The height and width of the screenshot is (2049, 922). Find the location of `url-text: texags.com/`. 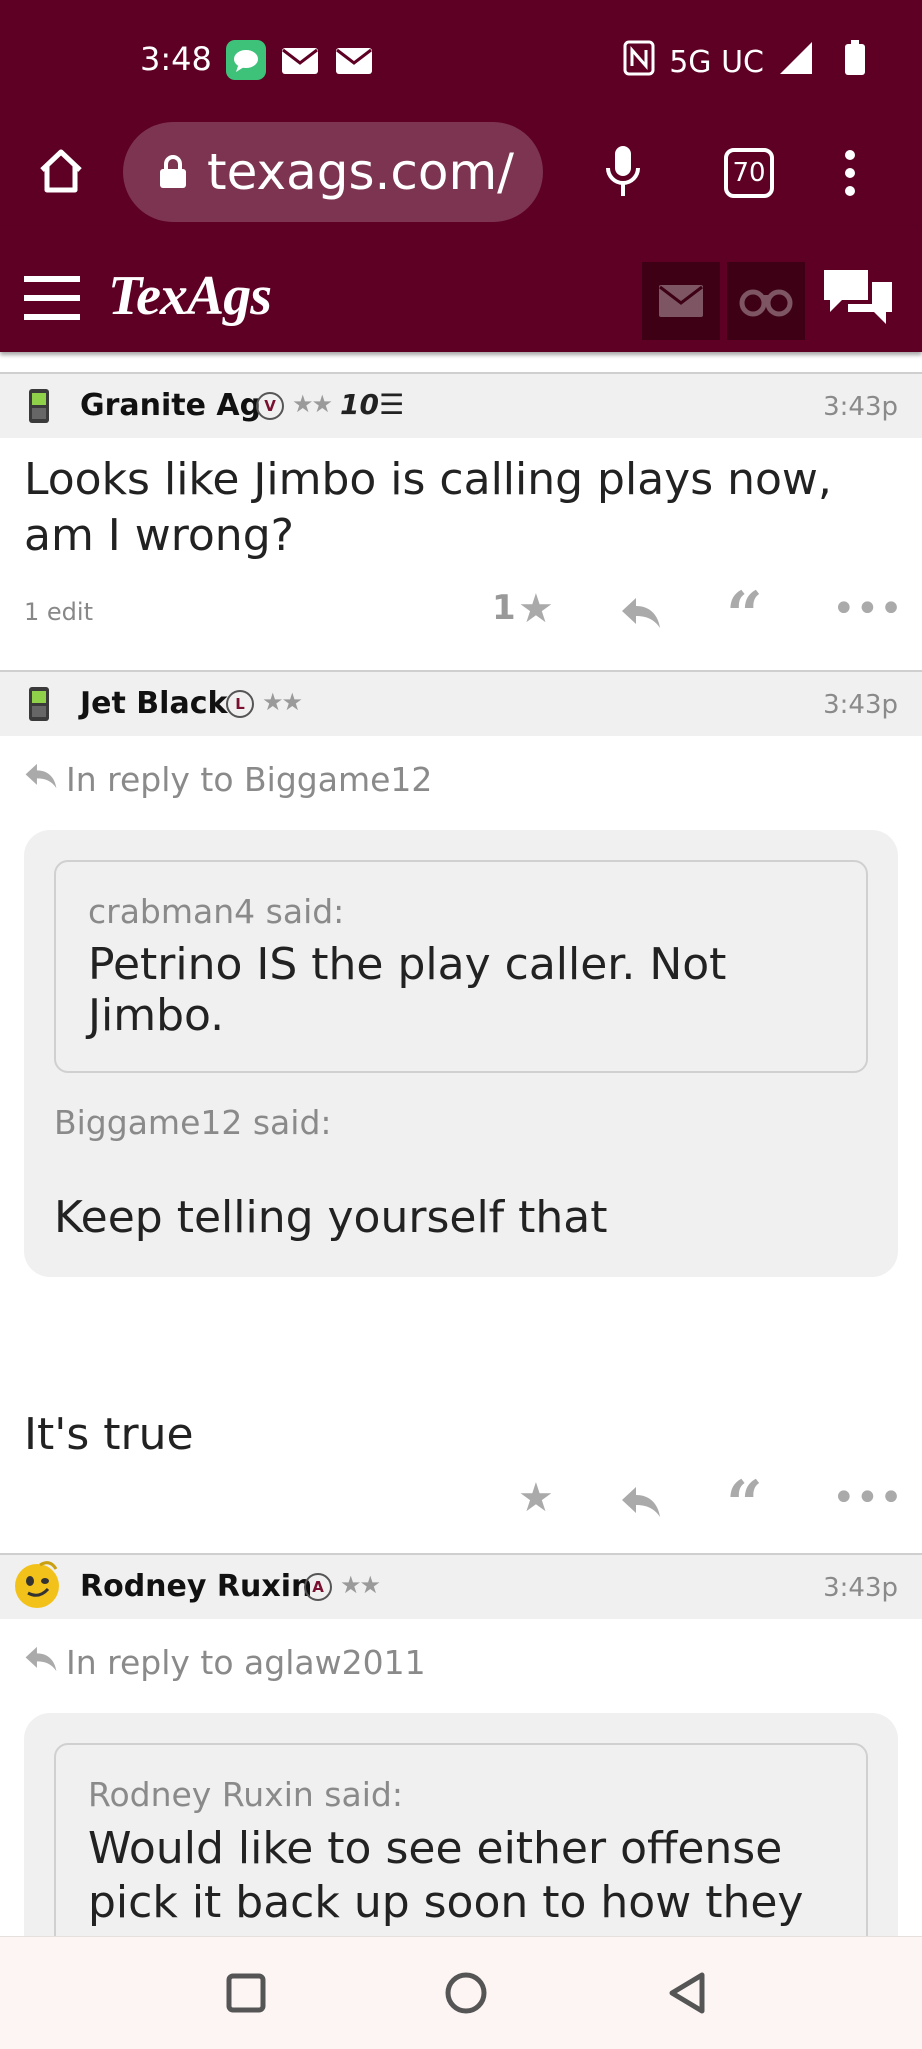

url-text: texags.com/ is located at coordinates (361, 172).